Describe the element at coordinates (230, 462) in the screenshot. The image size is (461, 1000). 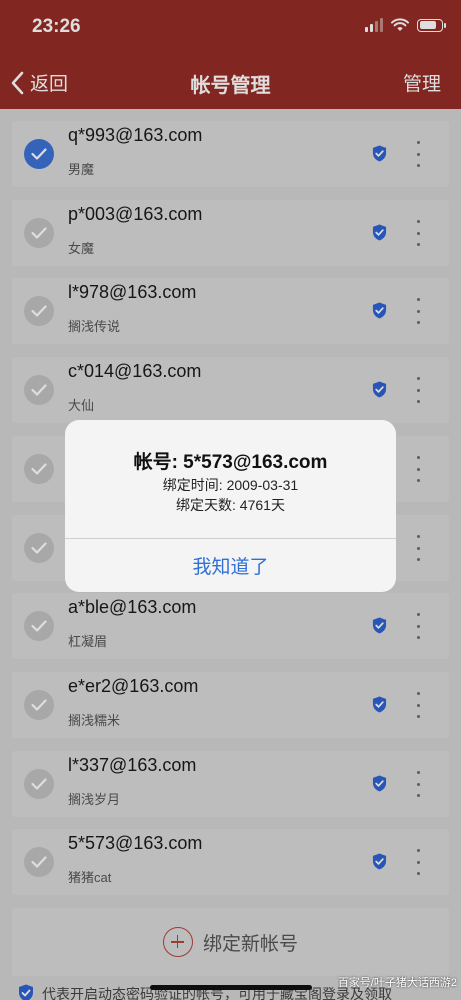
I see `dialog-title: 帐号: 5*573@163.com` at that location.